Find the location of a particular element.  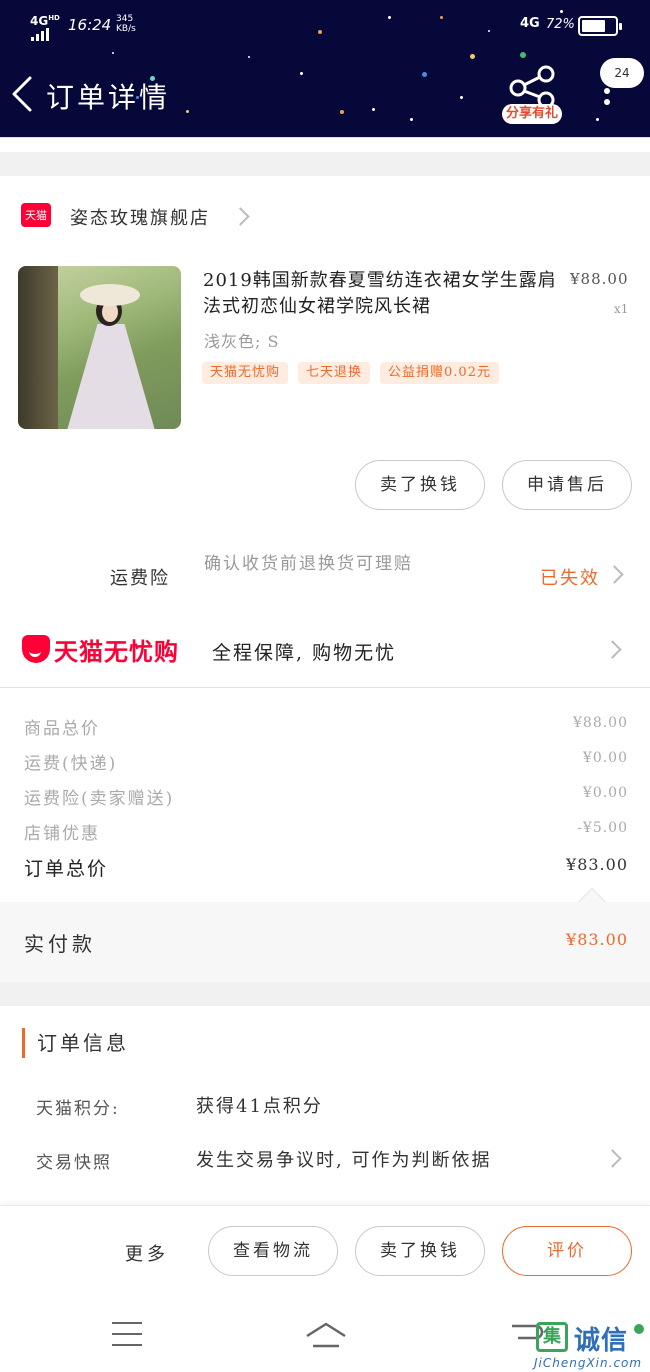

watermark-dot is located at coordinates (639, 1329).